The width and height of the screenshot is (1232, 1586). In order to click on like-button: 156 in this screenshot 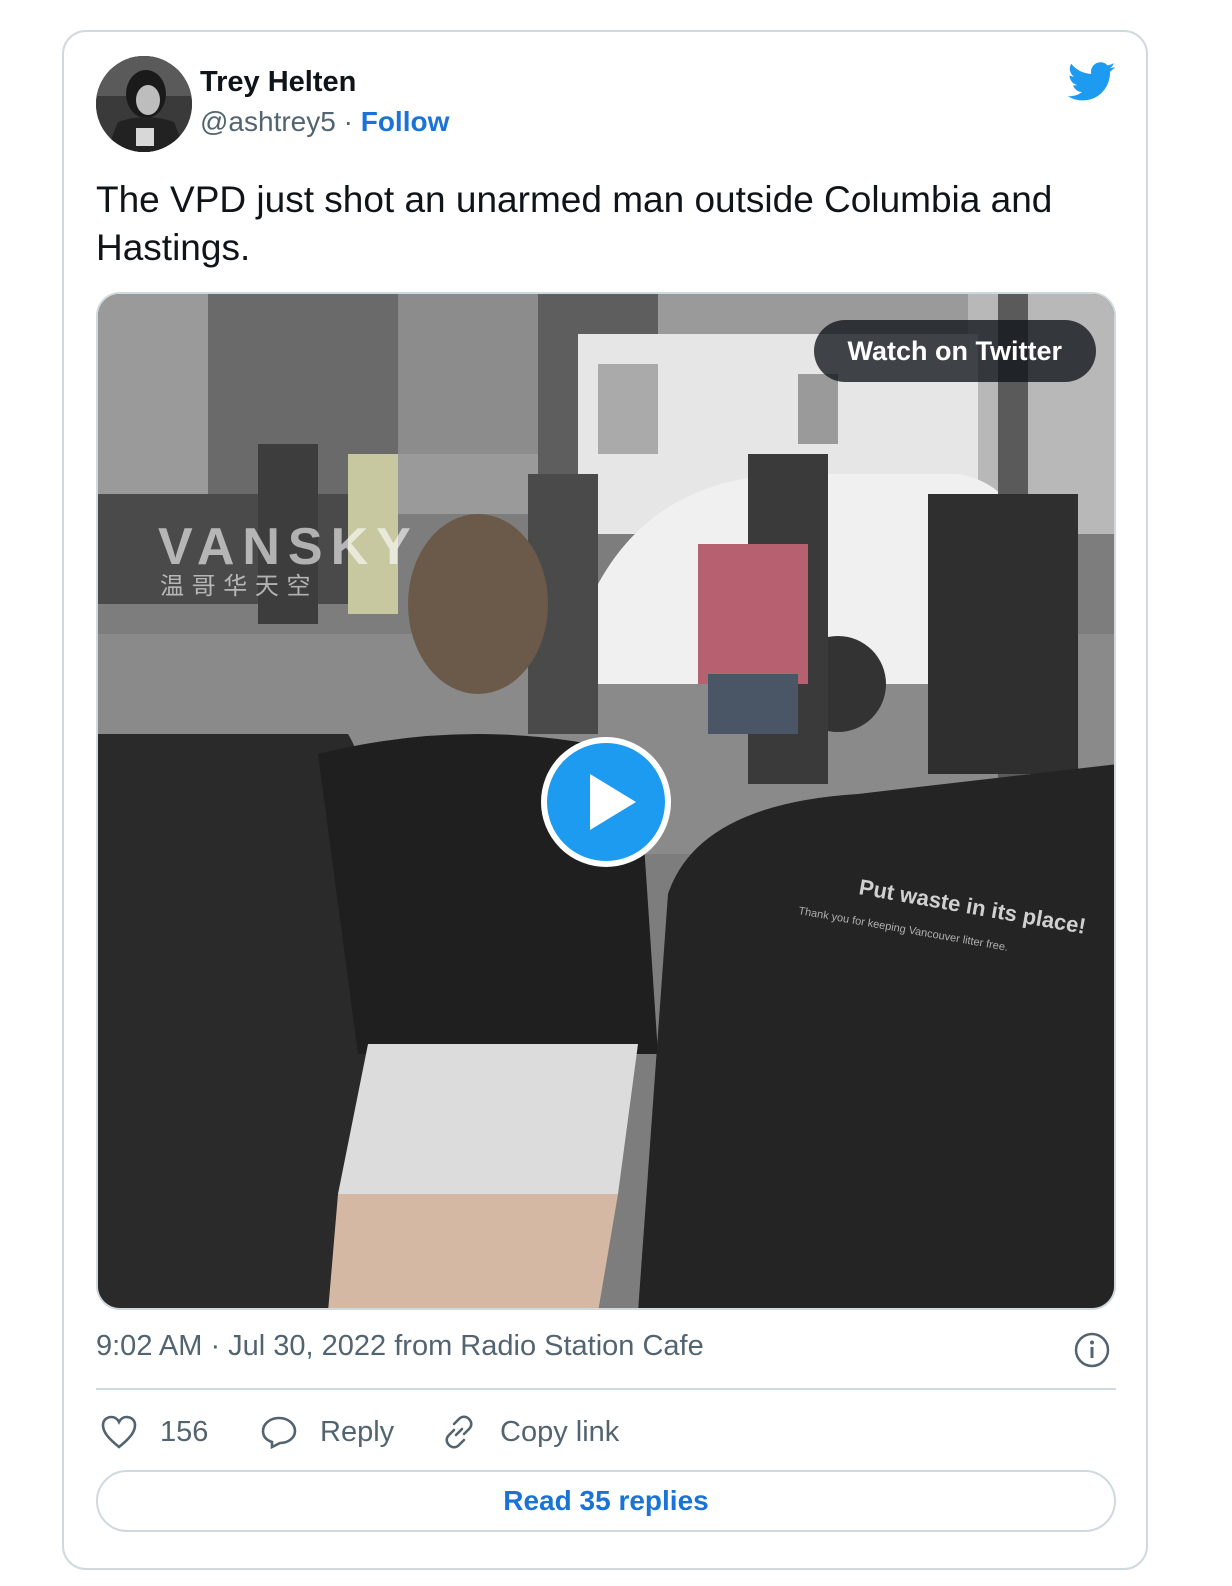, I will do `click(154, 1432)`.